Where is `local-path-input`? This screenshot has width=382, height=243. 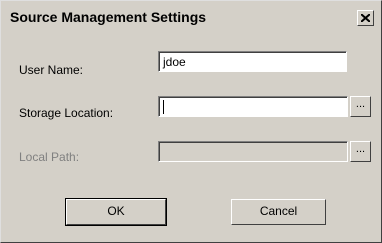
local-path-input is located at coordinates (253, 151).